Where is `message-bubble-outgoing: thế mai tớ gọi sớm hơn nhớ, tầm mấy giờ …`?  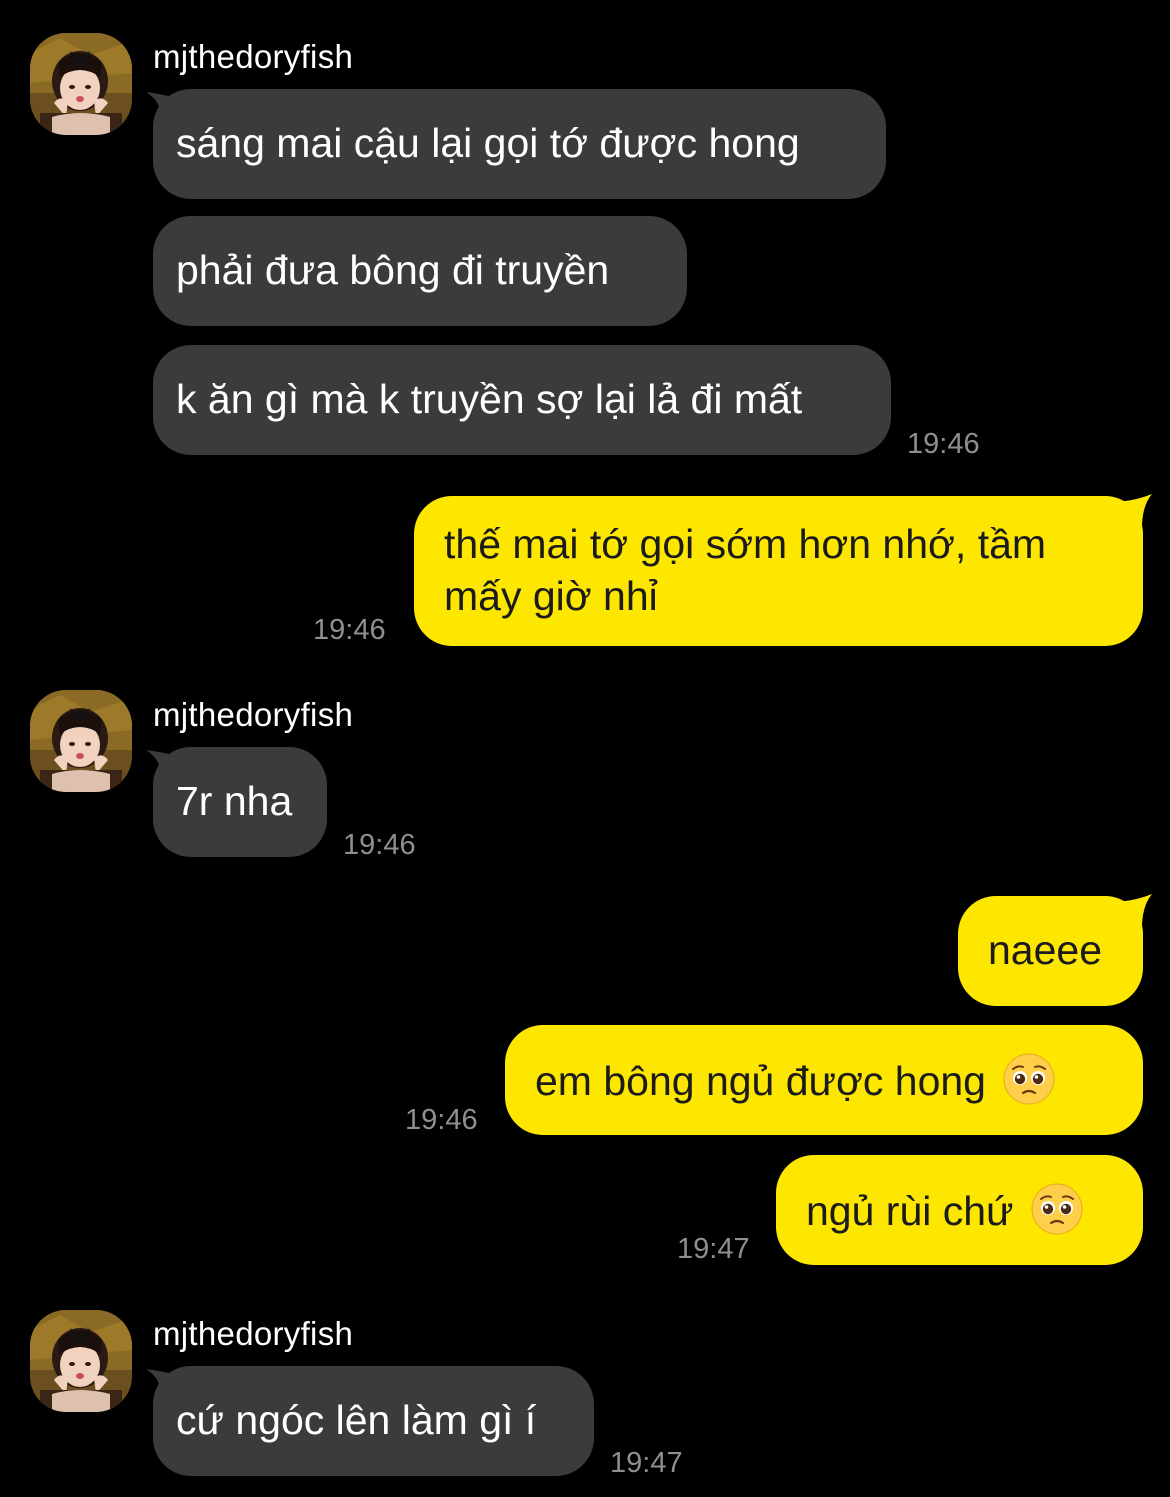 message-bubble-outgoing: thế mai tớ gọi sớm hơn nhớ, tầm mấy giờ … is located at coordinates (778, 571).